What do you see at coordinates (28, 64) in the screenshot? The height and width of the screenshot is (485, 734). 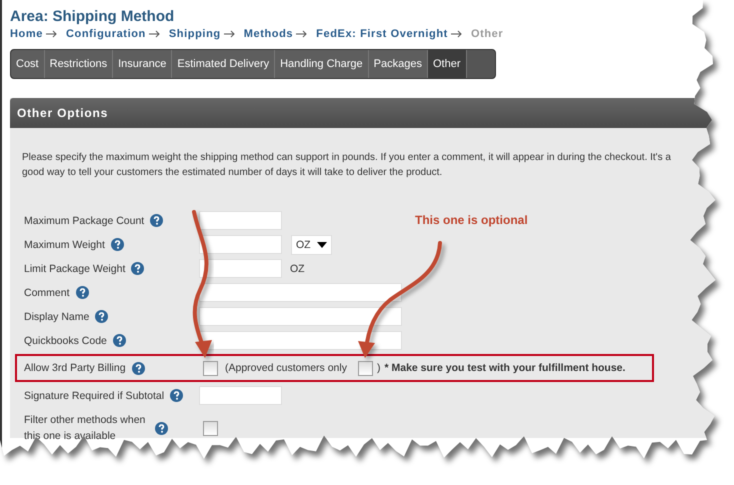 I see `tab: Cost` at bounding box center [28, 64].